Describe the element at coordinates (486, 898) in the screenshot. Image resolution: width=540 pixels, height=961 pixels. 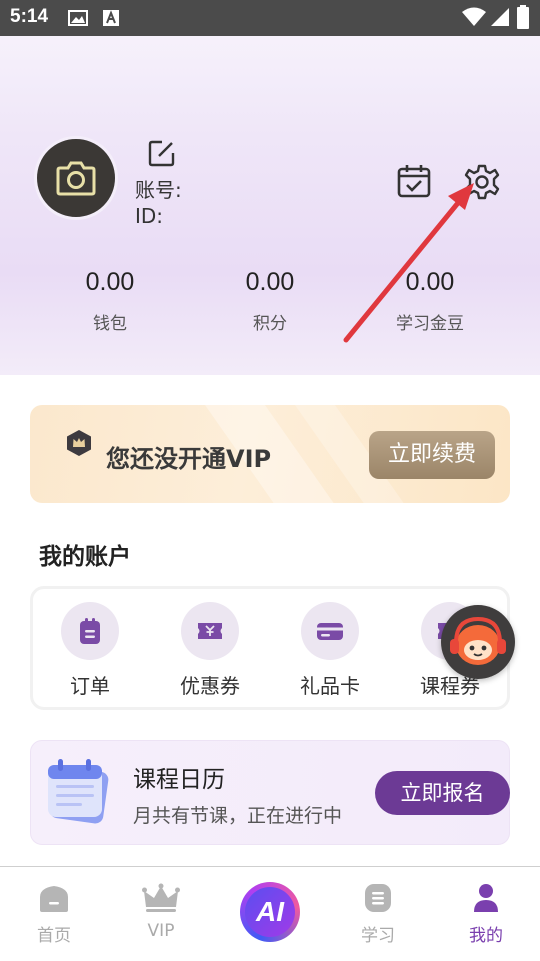
I see `profile-icon` at that location.